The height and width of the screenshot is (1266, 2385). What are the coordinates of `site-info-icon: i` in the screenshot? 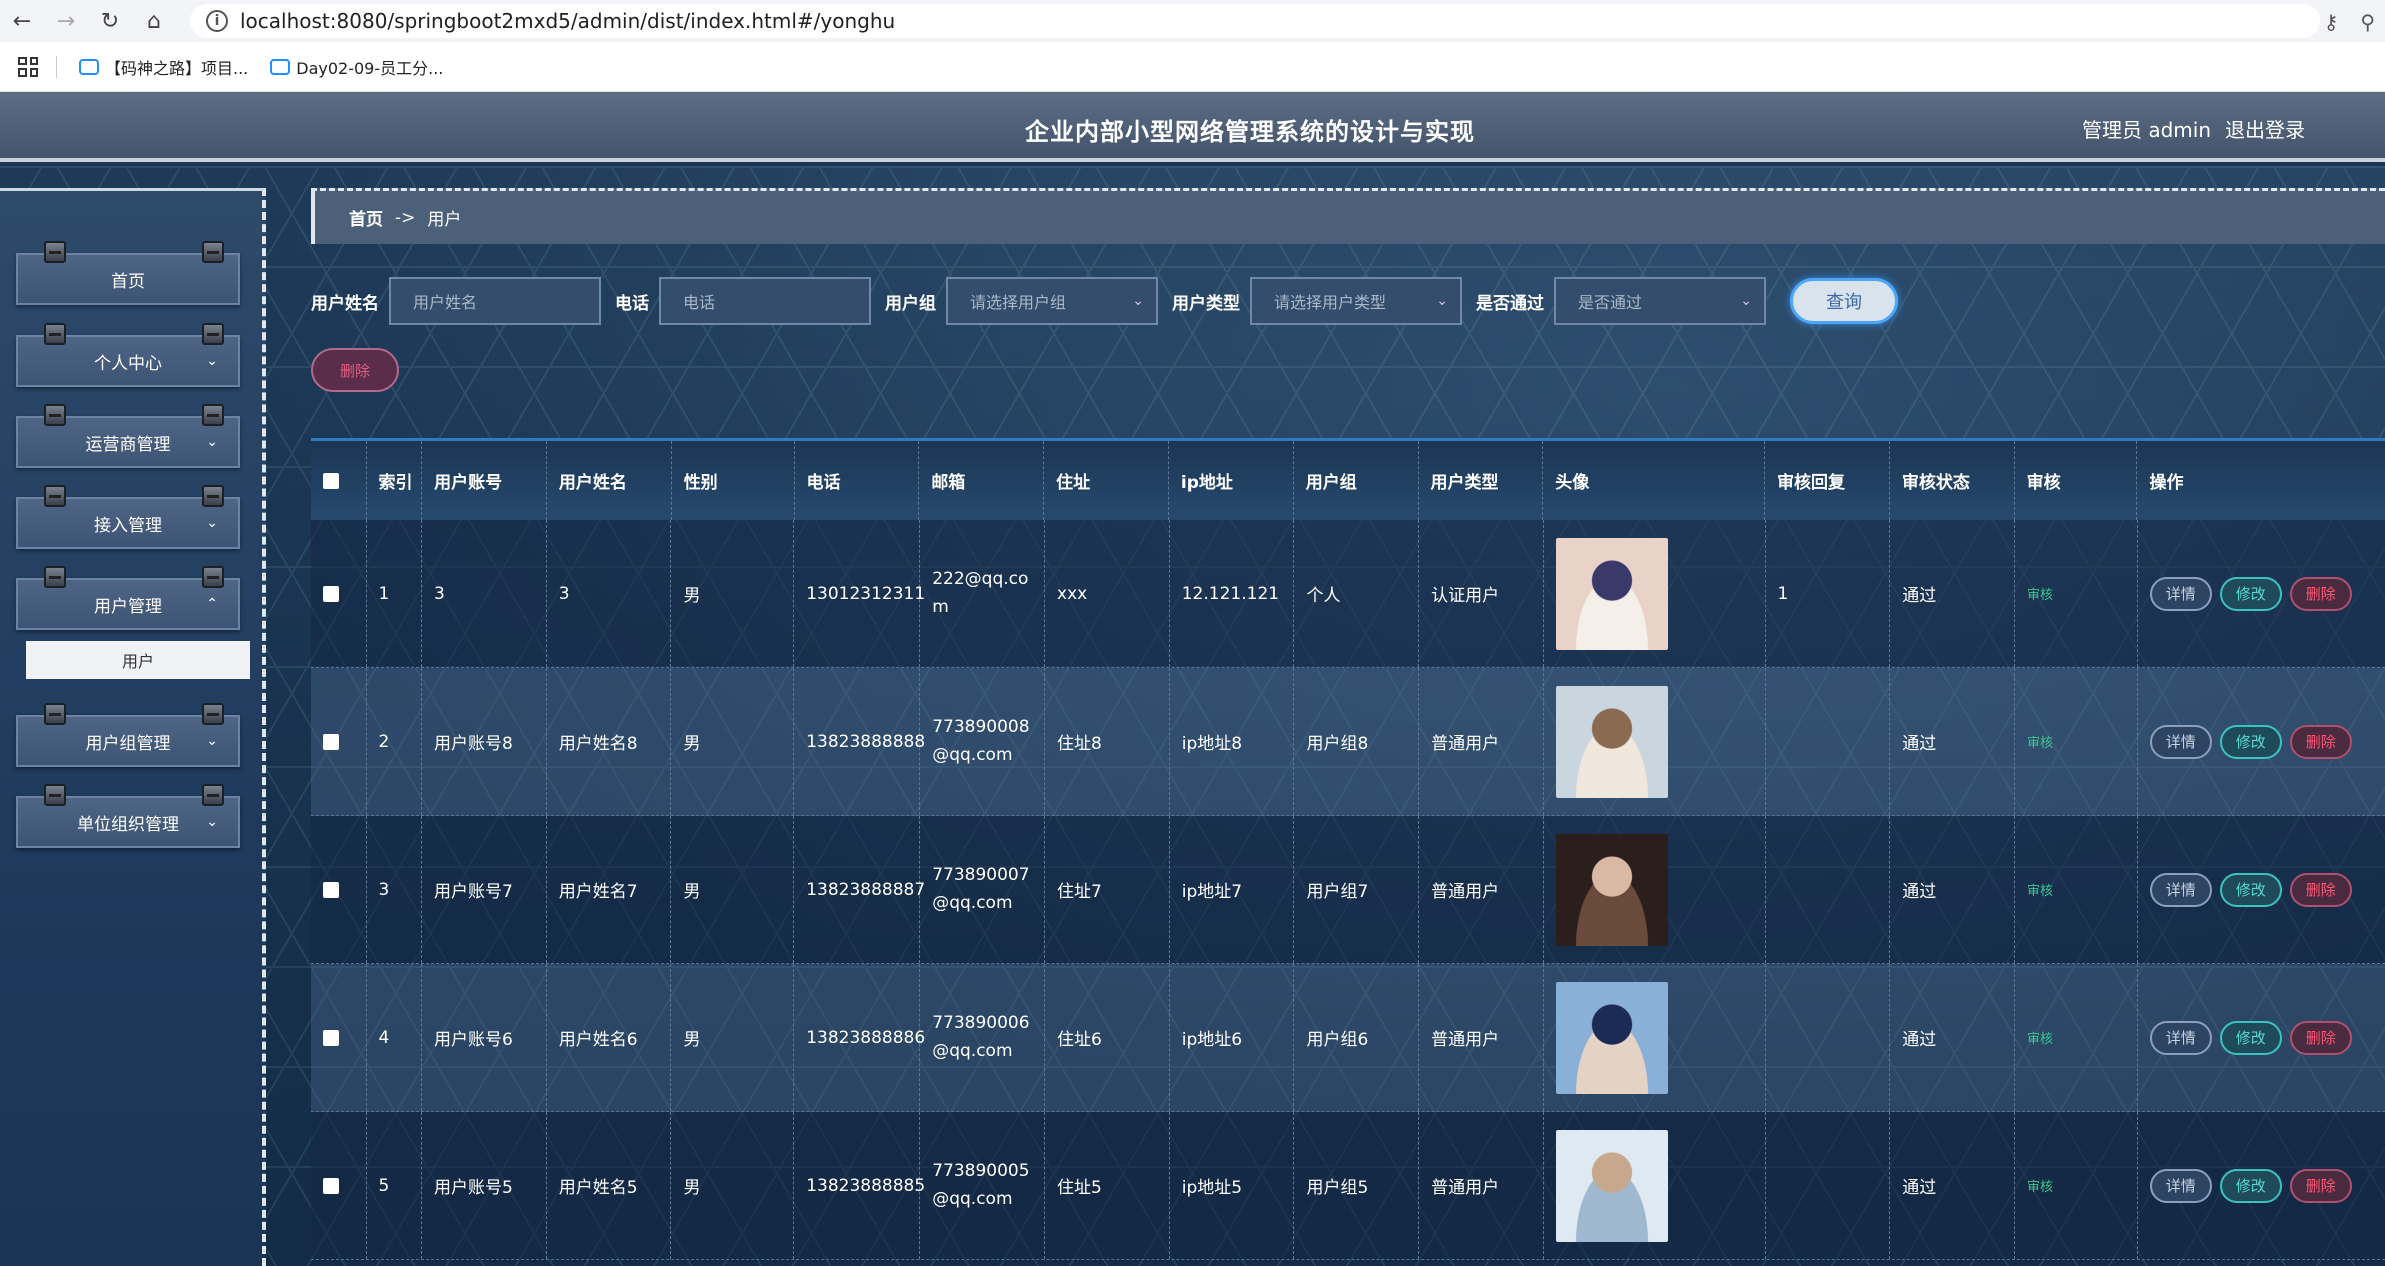 It's located at (217, 21).